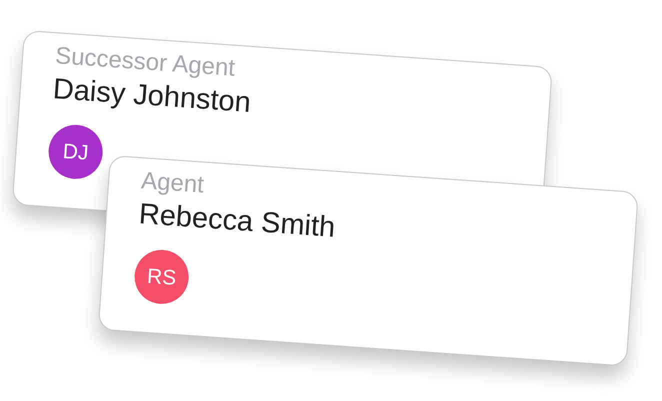  I want to click on avatar: DJ, so click(75, 152).